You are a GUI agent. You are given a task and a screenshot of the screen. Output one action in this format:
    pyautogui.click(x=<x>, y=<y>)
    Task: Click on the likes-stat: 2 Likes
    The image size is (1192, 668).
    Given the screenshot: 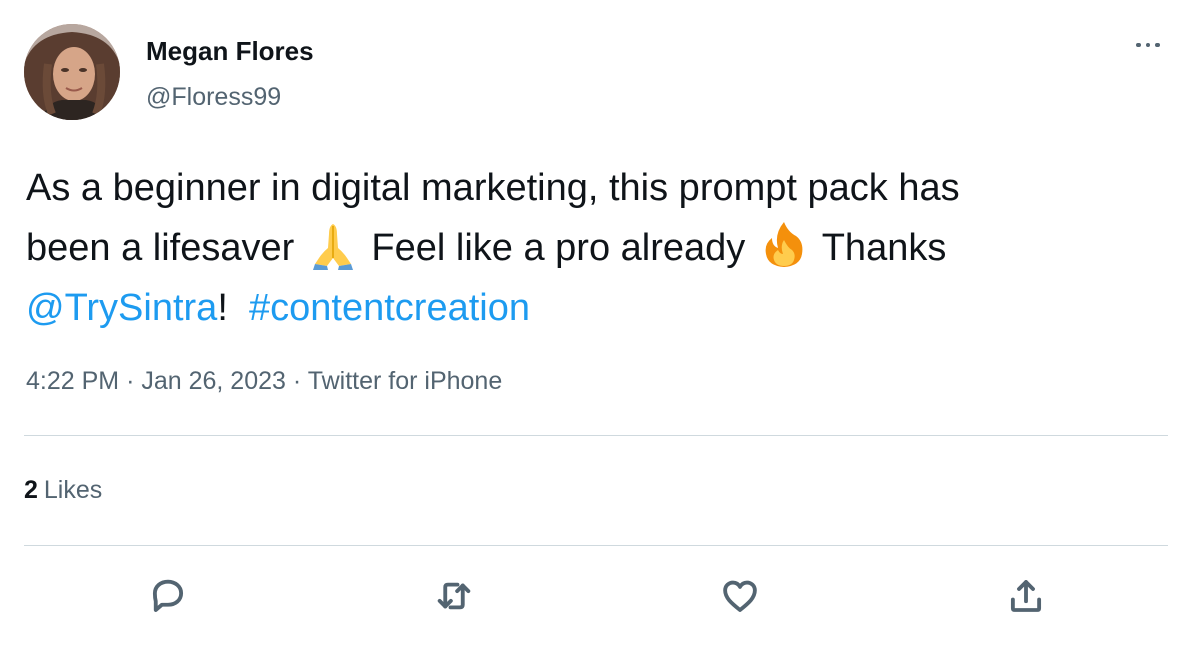 What is the action you would take?
    pyautogui.click(x=63, y=490)
    